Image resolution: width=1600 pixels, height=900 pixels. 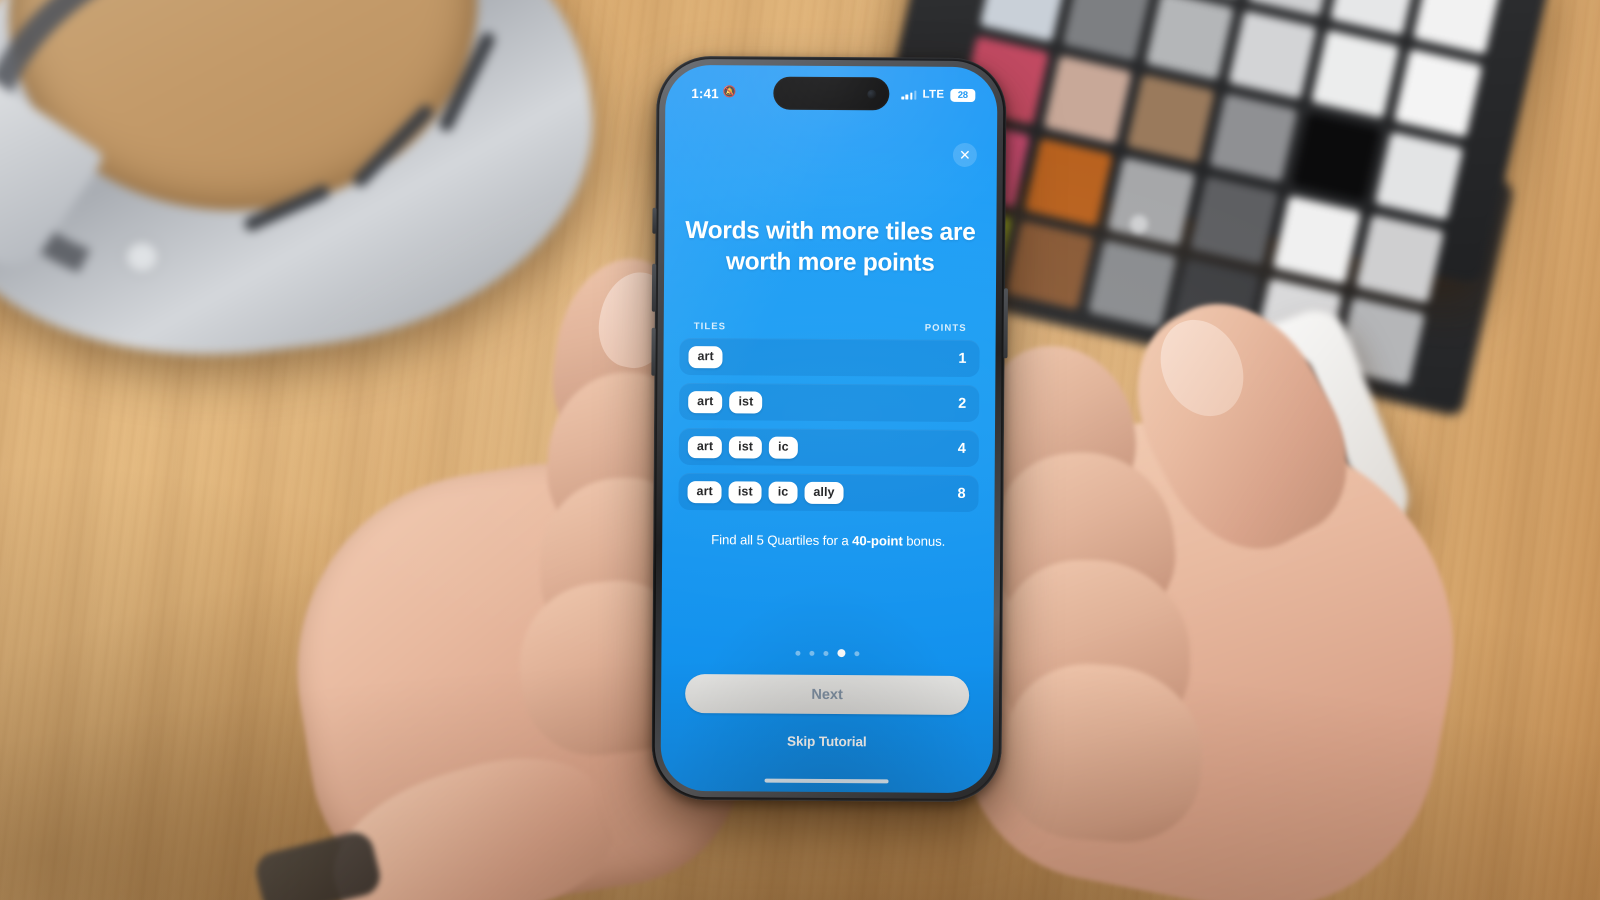 What do you see at coordinates (826, 781) in the screenshot?
I see `home-indicator` at bounding box center [826, 781].